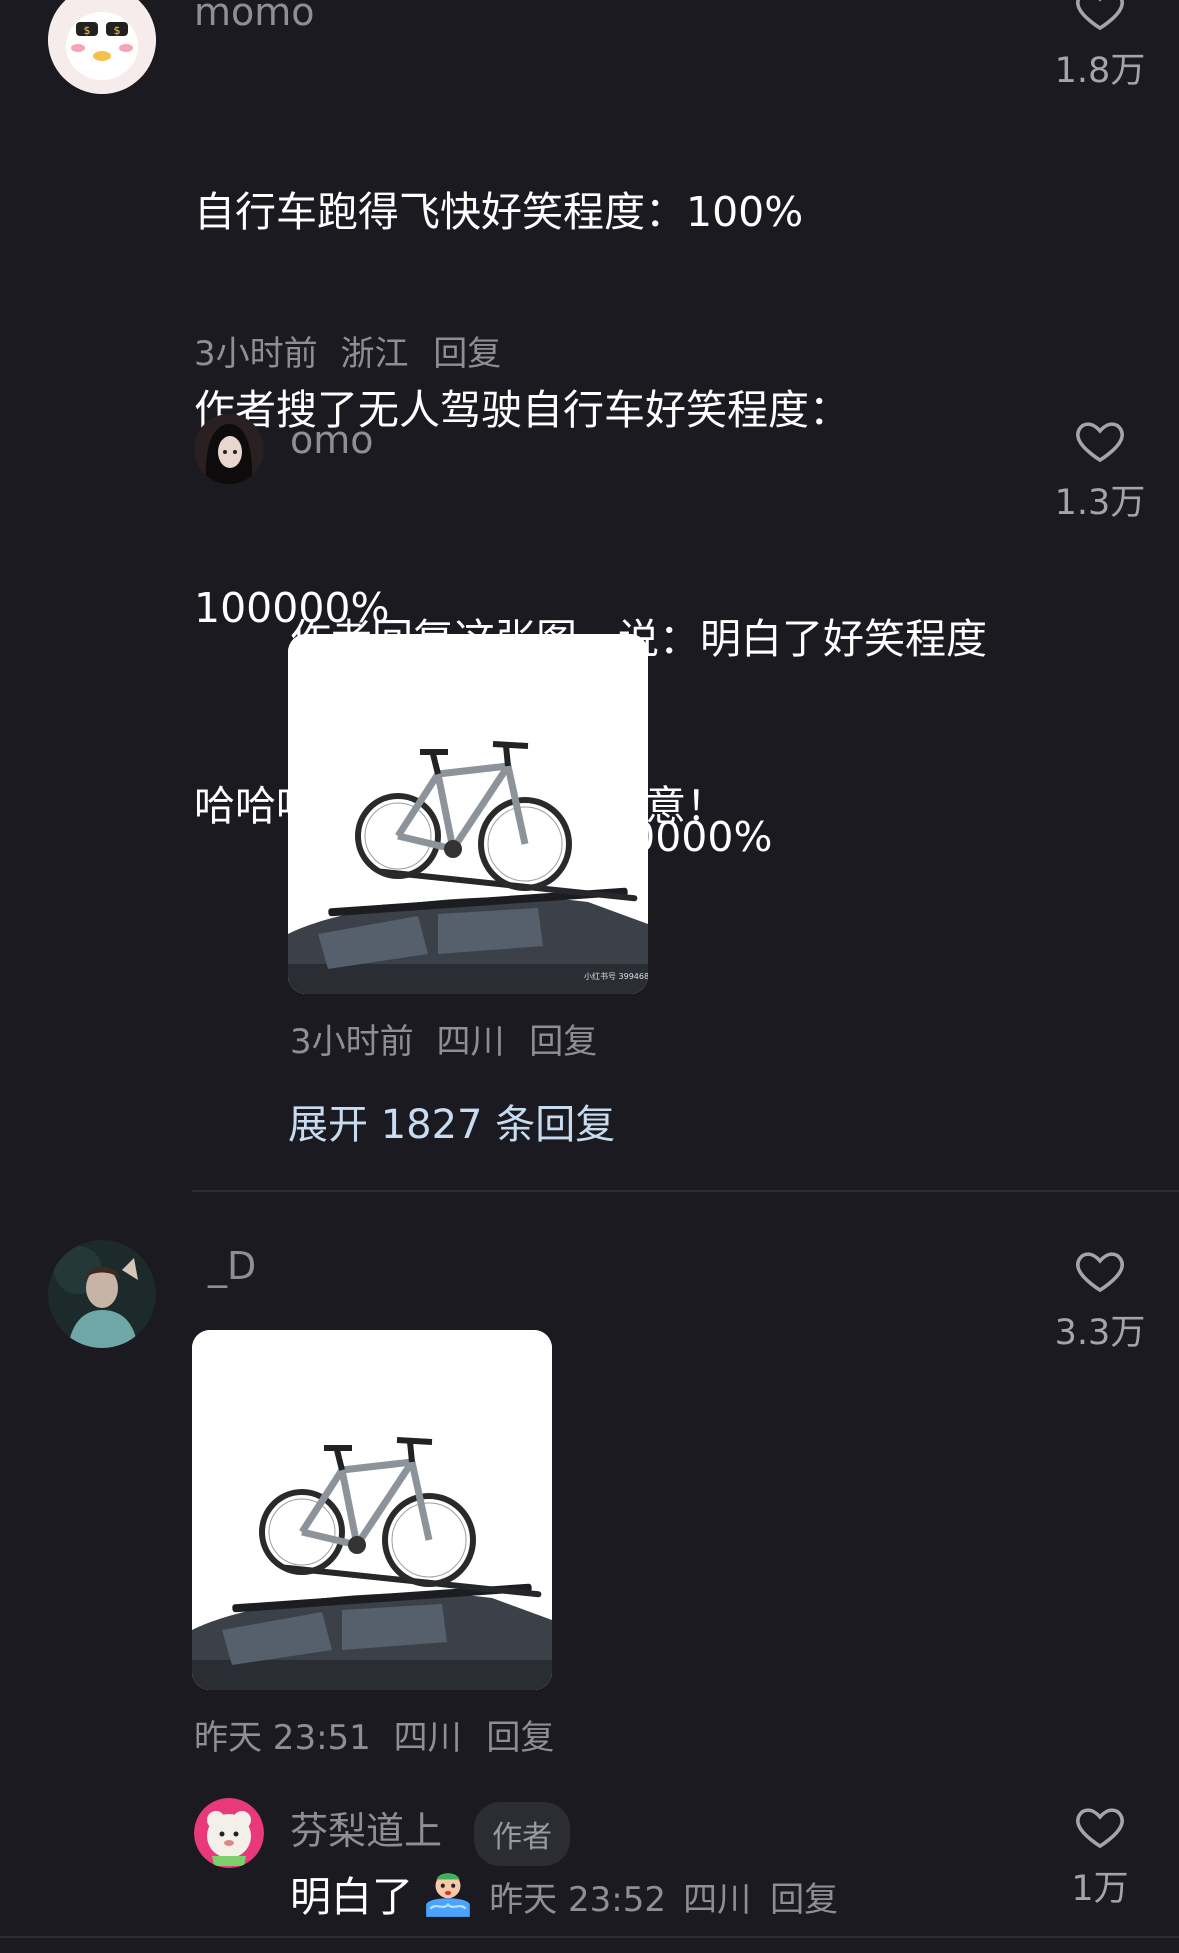  What do you see at coordinates (1100, 1889) in the screenshot?
I see `like-count: 1万` at bounding box center [1100, 1889].